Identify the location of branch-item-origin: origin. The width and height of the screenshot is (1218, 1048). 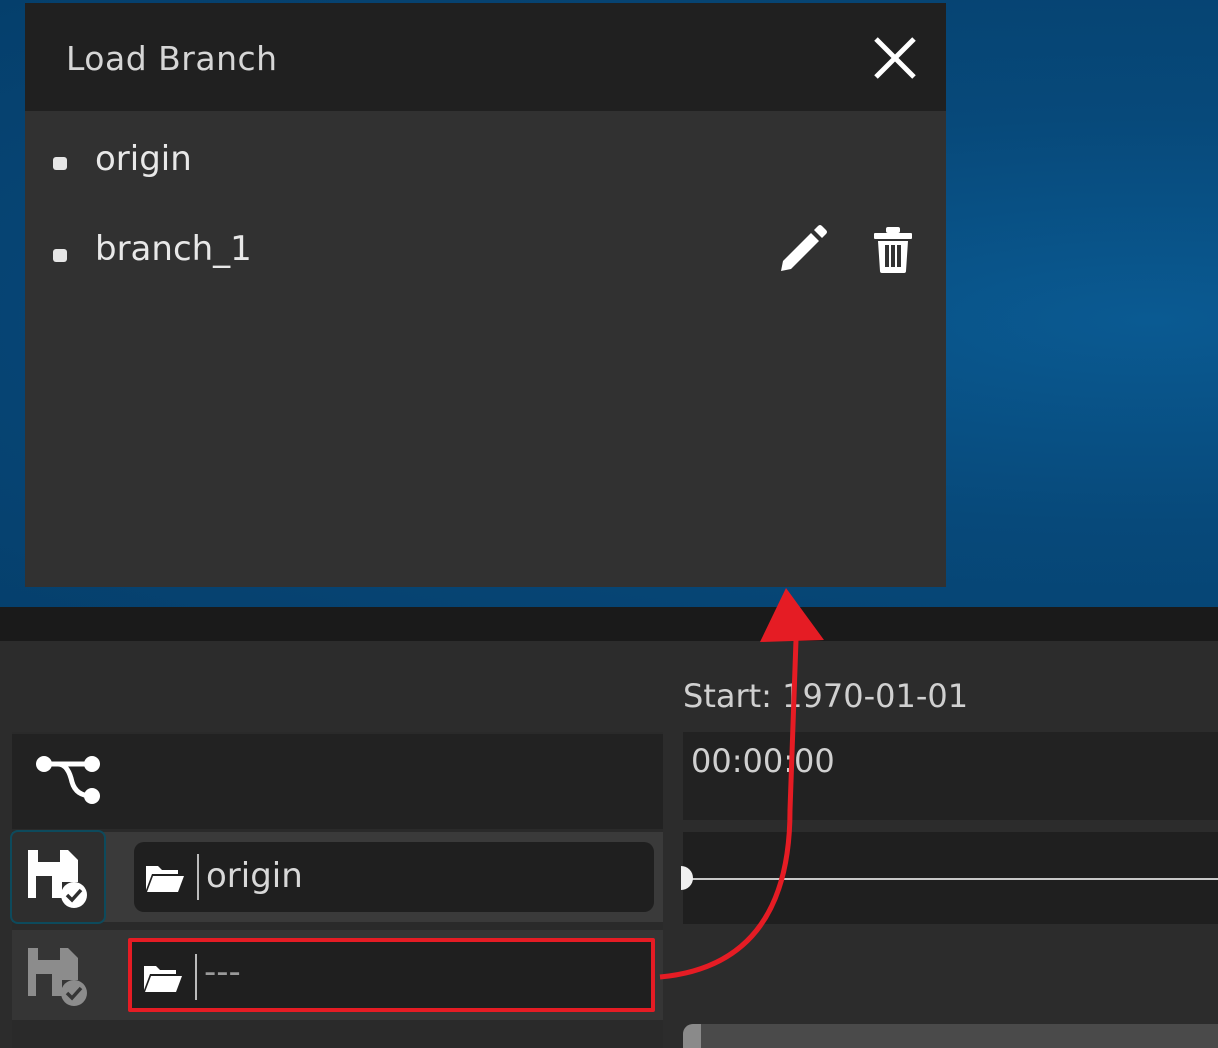
(485, 161).